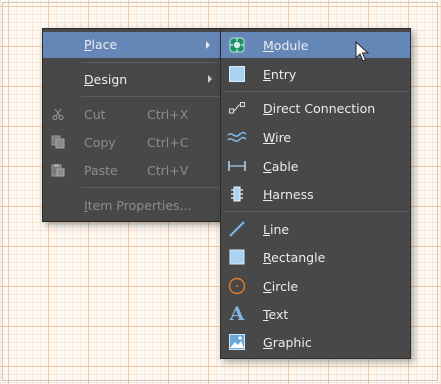 The height and width of the screenshot is (384, 441). Describe the element at coordinates (267, 257) in the screenshot. I see `mnemonic: R` at that location.